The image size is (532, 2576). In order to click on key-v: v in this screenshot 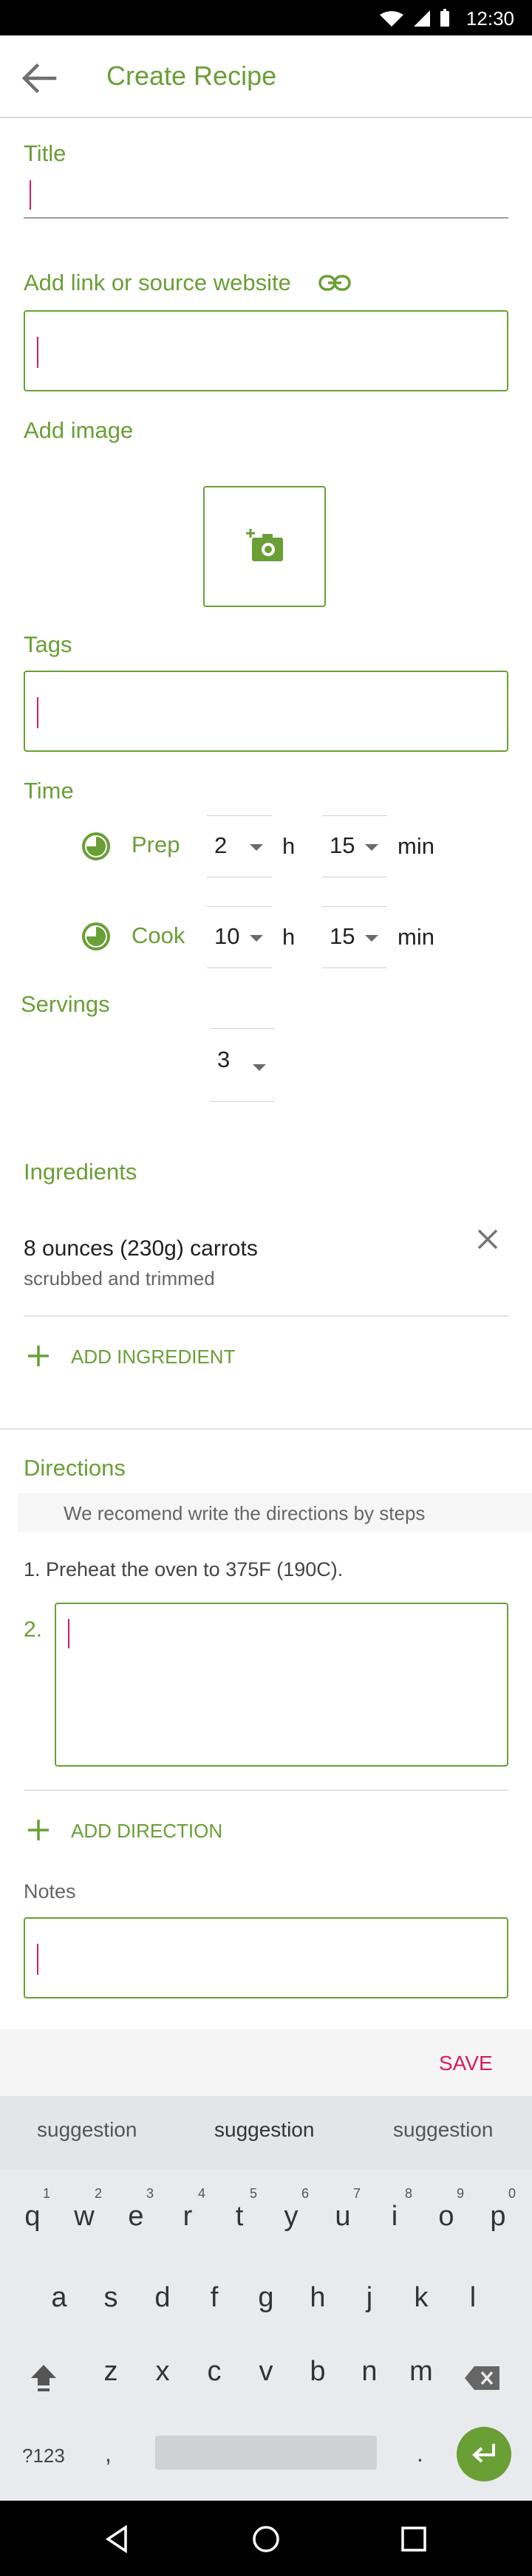, I will do `click(266, 2372)`.